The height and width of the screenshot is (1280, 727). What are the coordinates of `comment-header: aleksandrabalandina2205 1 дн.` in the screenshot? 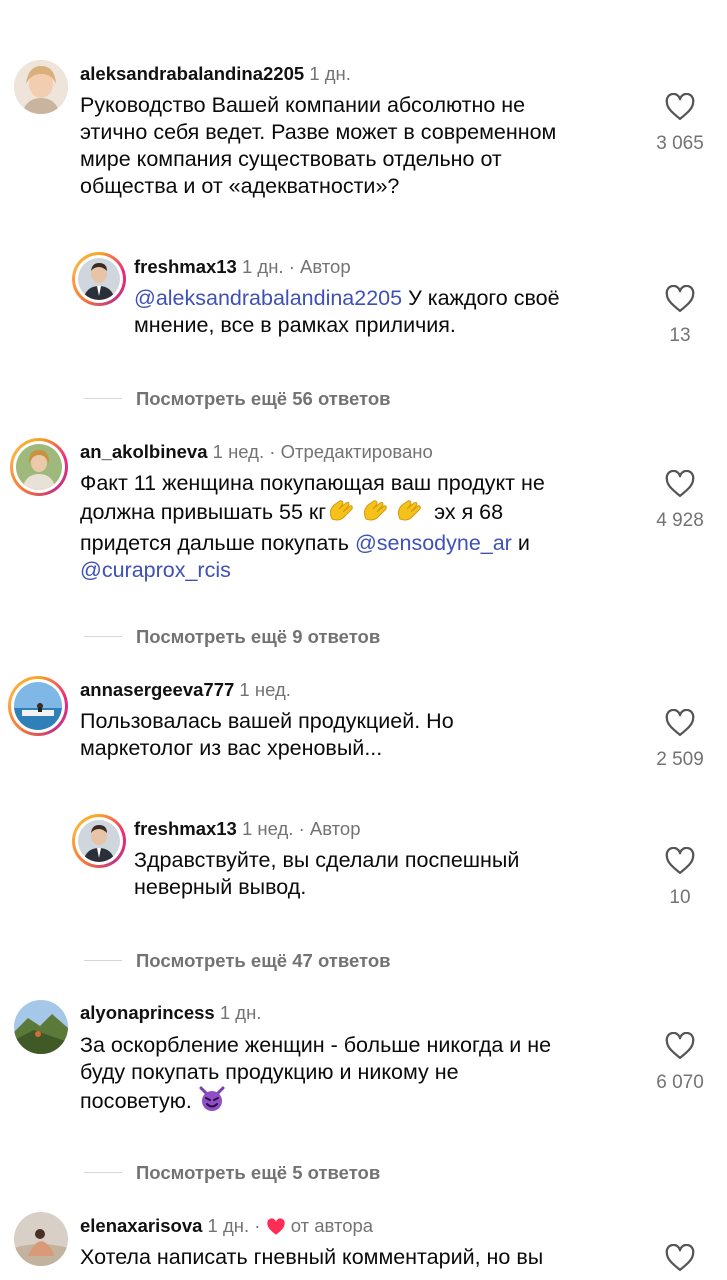 It's located at (215, 74).